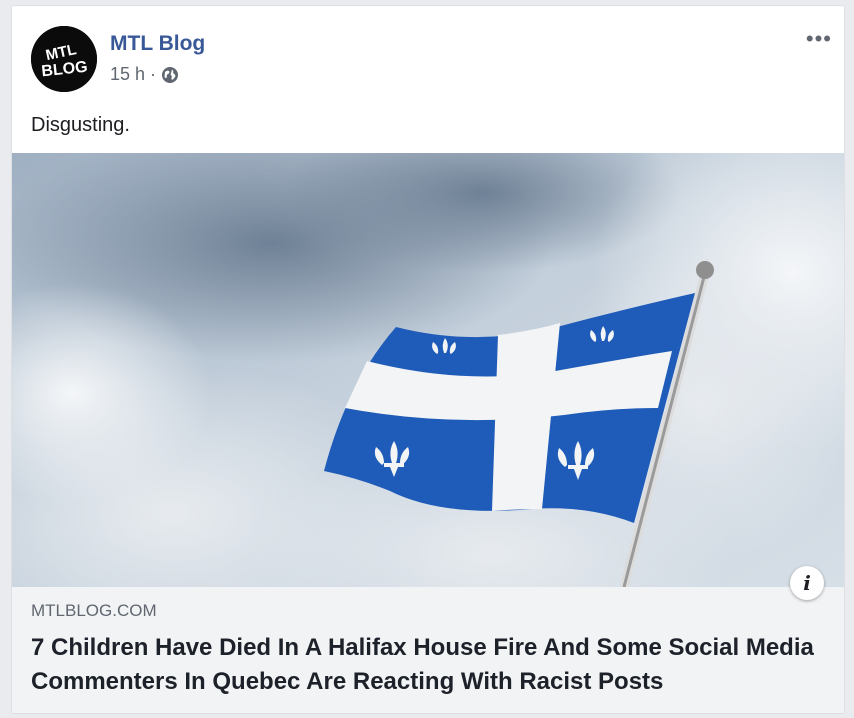  What do you see at coordinates (819, 39) in the screenshot?
I see `more-options-button: •••` at bounding box center [819, 39].